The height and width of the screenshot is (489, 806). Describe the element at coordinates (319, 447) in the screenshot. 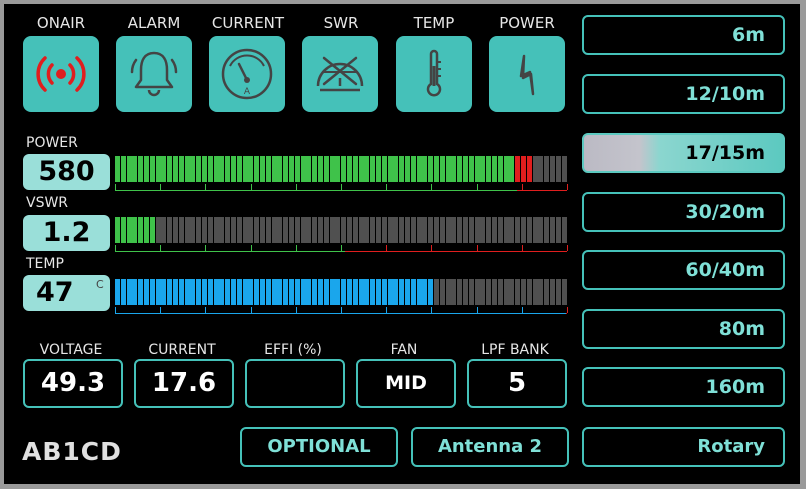

I see `optional-button: OPTIONAL` at that location.